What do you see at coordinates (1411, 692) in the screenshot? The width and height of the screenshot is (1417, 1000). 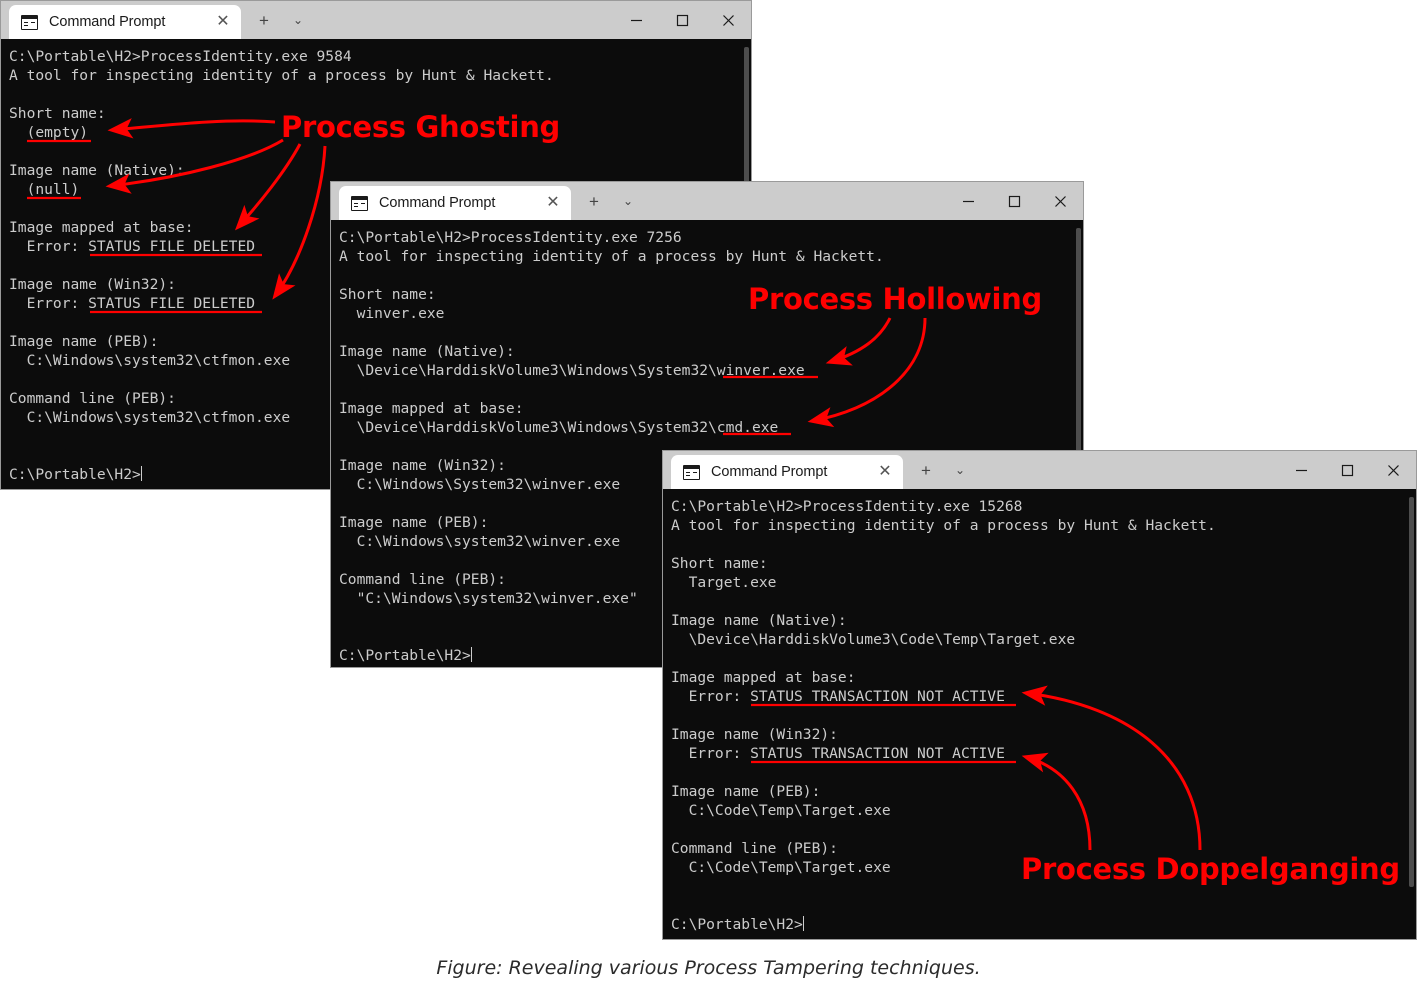 I see `vertical-scrollbar` at bounding box center [1411, 692].